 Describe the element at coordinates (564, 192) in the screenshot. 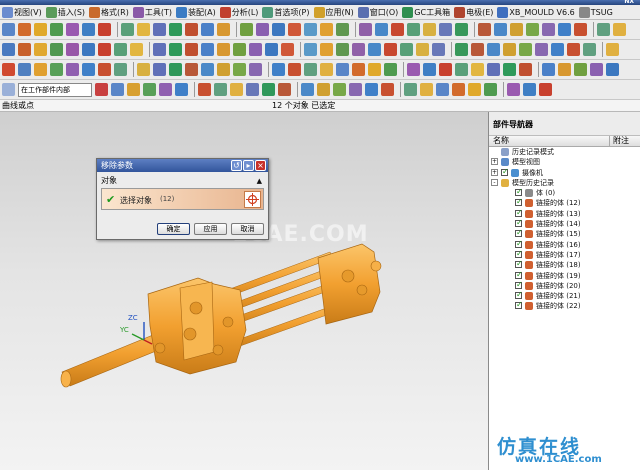

I see `tree-node: ✓ 体 (0)` at that location.